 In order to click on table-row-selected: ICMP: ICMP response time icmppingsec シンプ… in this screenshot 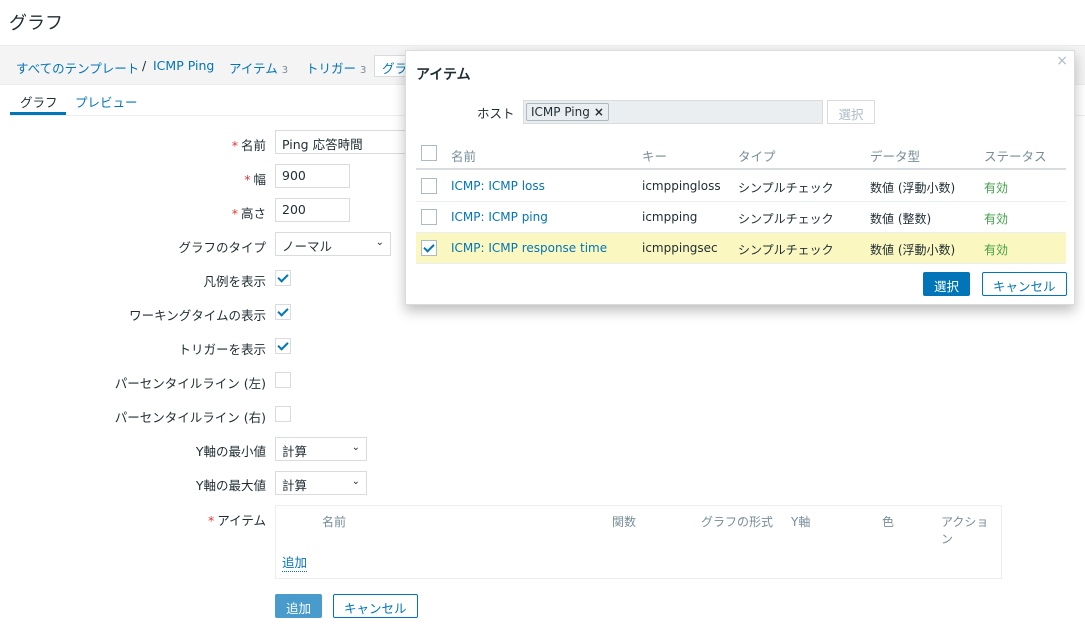, I will do `click(741, 248)`.